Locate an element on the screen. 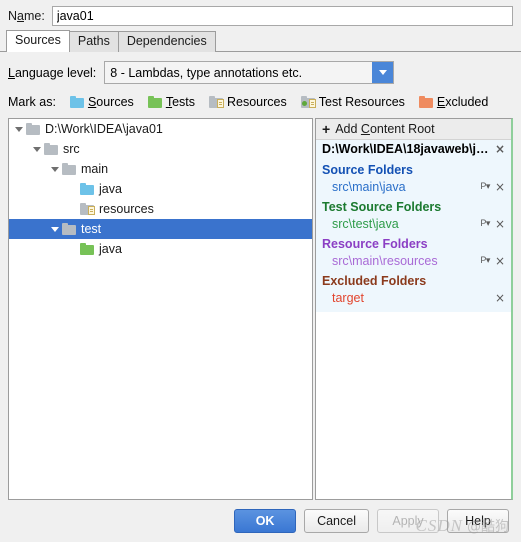  add-content-root-button: + Add Content Root is located at coordinates (413, 129).